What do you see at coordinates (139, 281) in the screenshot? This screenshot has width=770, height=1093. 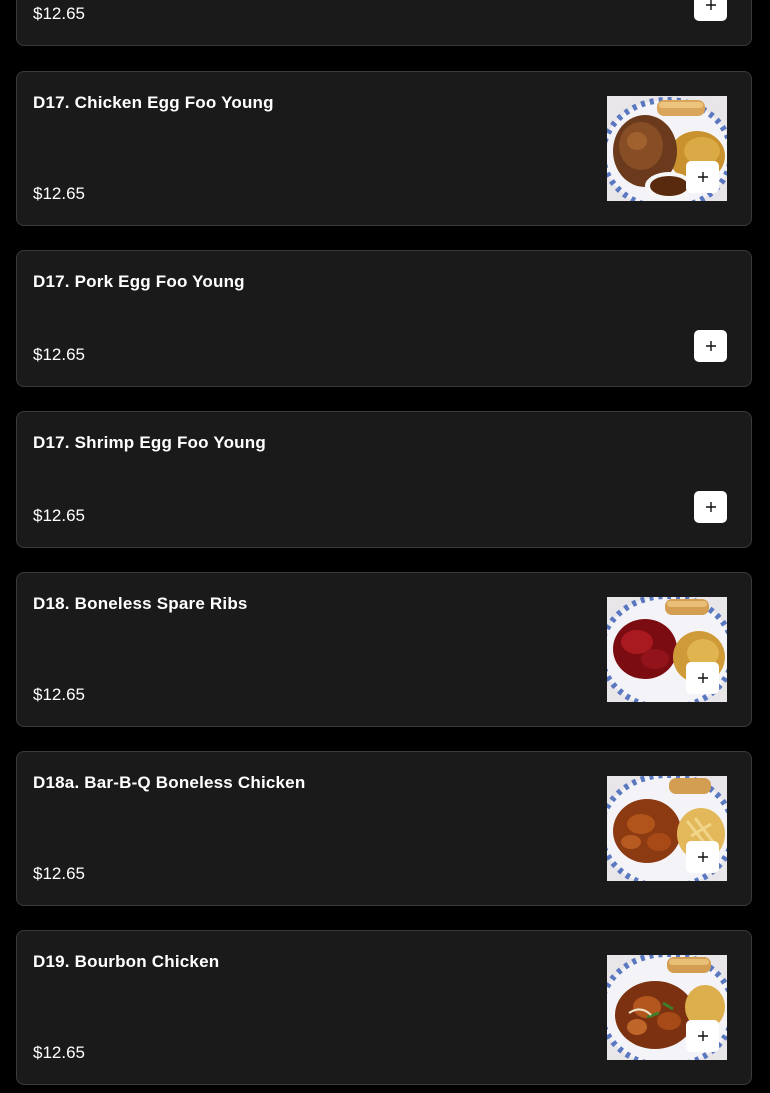 I see `item-name: D17. Pork Egg Foo Young` at bounding box center [139, 281].